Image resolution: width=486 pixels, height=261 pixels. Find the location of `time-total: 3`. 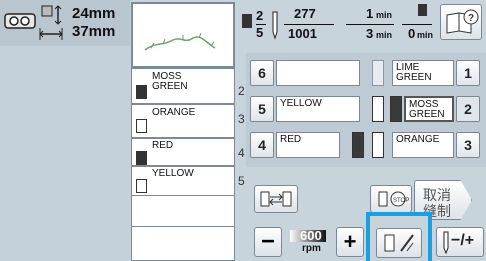

time-total: 3 is located at coordinates (370, 33).